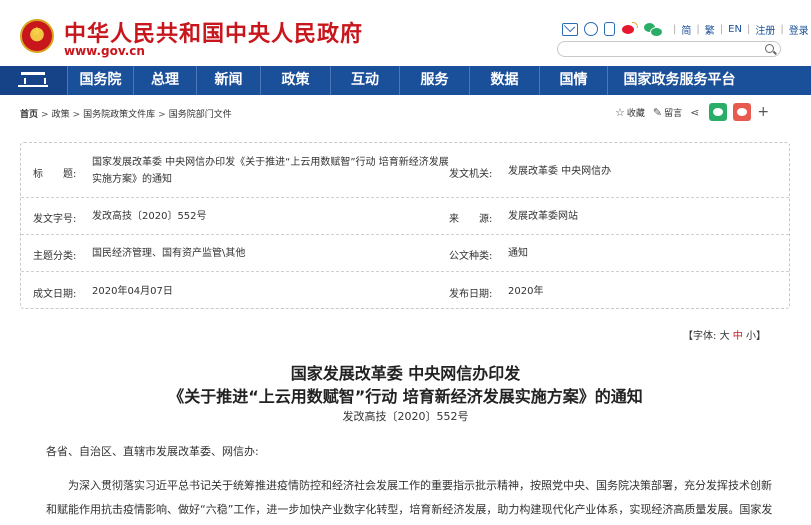 The height and width of the screenshot is (525, 811). What do you see at coordinates (200, 115) in the screenshot?
I see `breadcrumb-item: 国务院部门文件` at bounding box center [200, 115].